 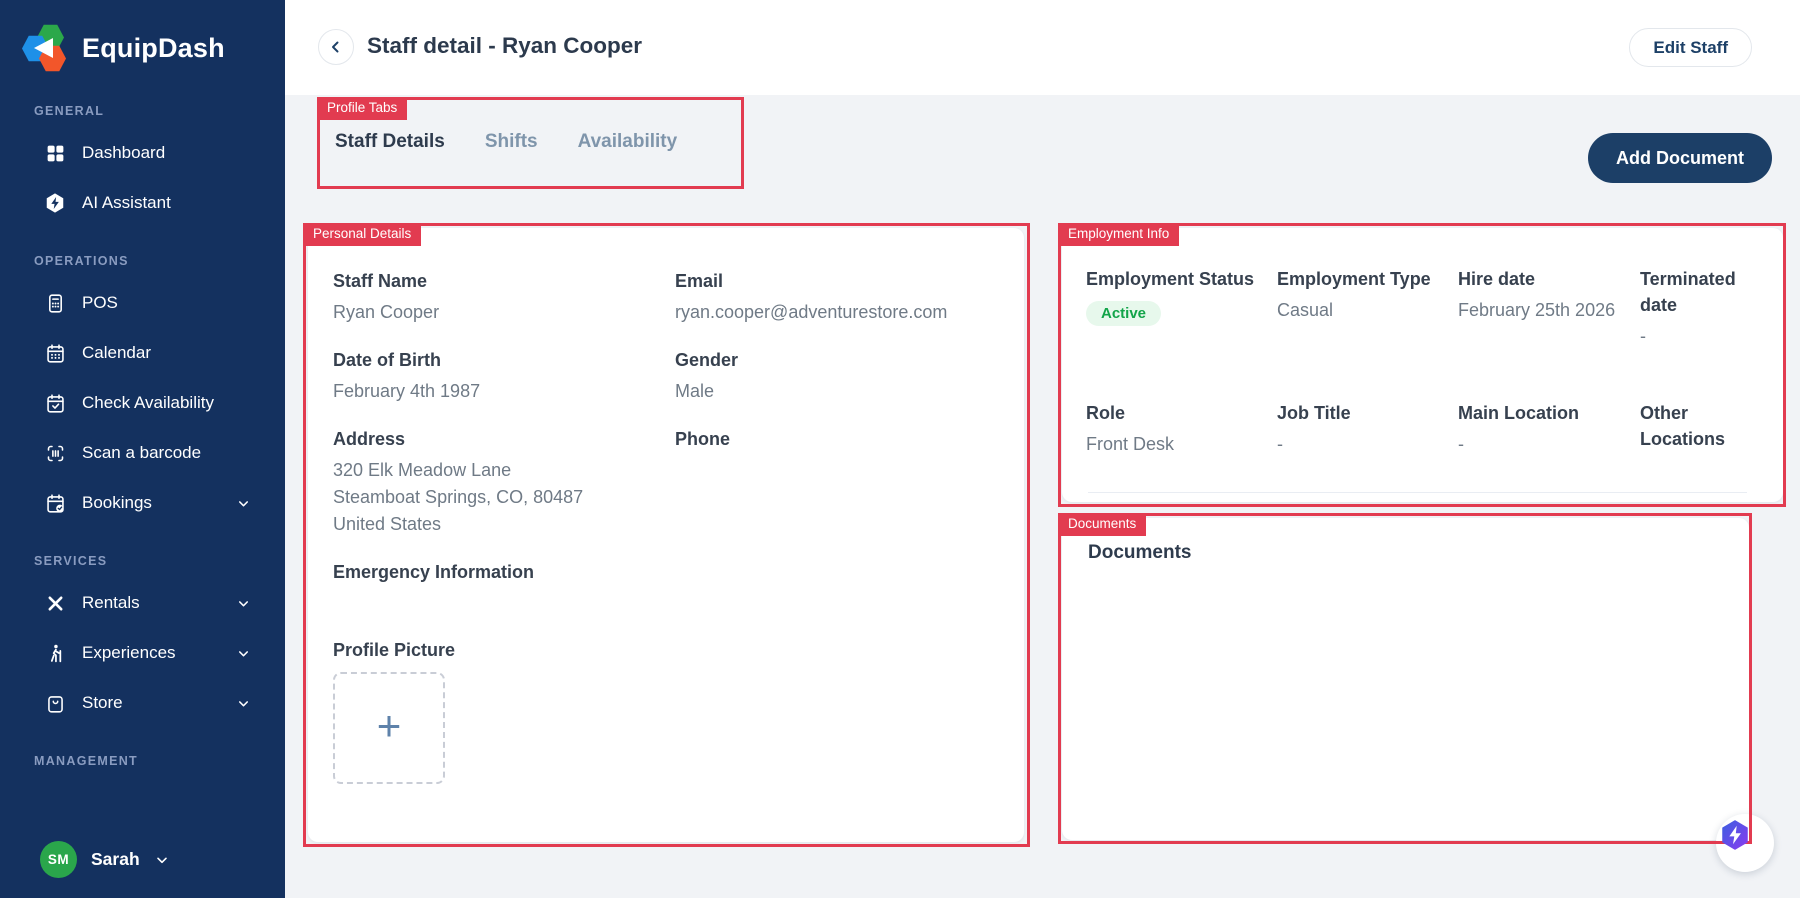 What do you see at coordinates (407, 391) in the screenshot?
I see `field-value: February 4th 1987` at bounding box center [407, 391].